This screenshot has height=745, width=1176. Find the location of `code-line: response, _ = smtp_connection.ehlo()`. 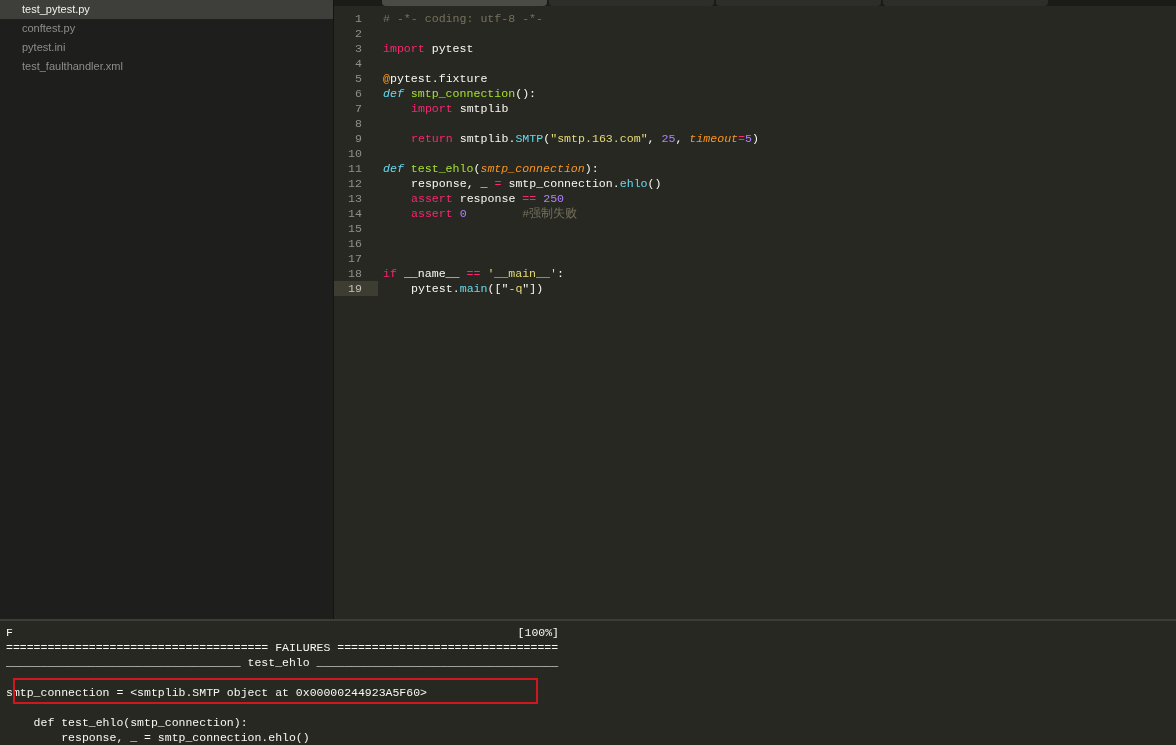

code-line: response, _ = smtp_connection.ehlo() is located at coordinates (536, 183).